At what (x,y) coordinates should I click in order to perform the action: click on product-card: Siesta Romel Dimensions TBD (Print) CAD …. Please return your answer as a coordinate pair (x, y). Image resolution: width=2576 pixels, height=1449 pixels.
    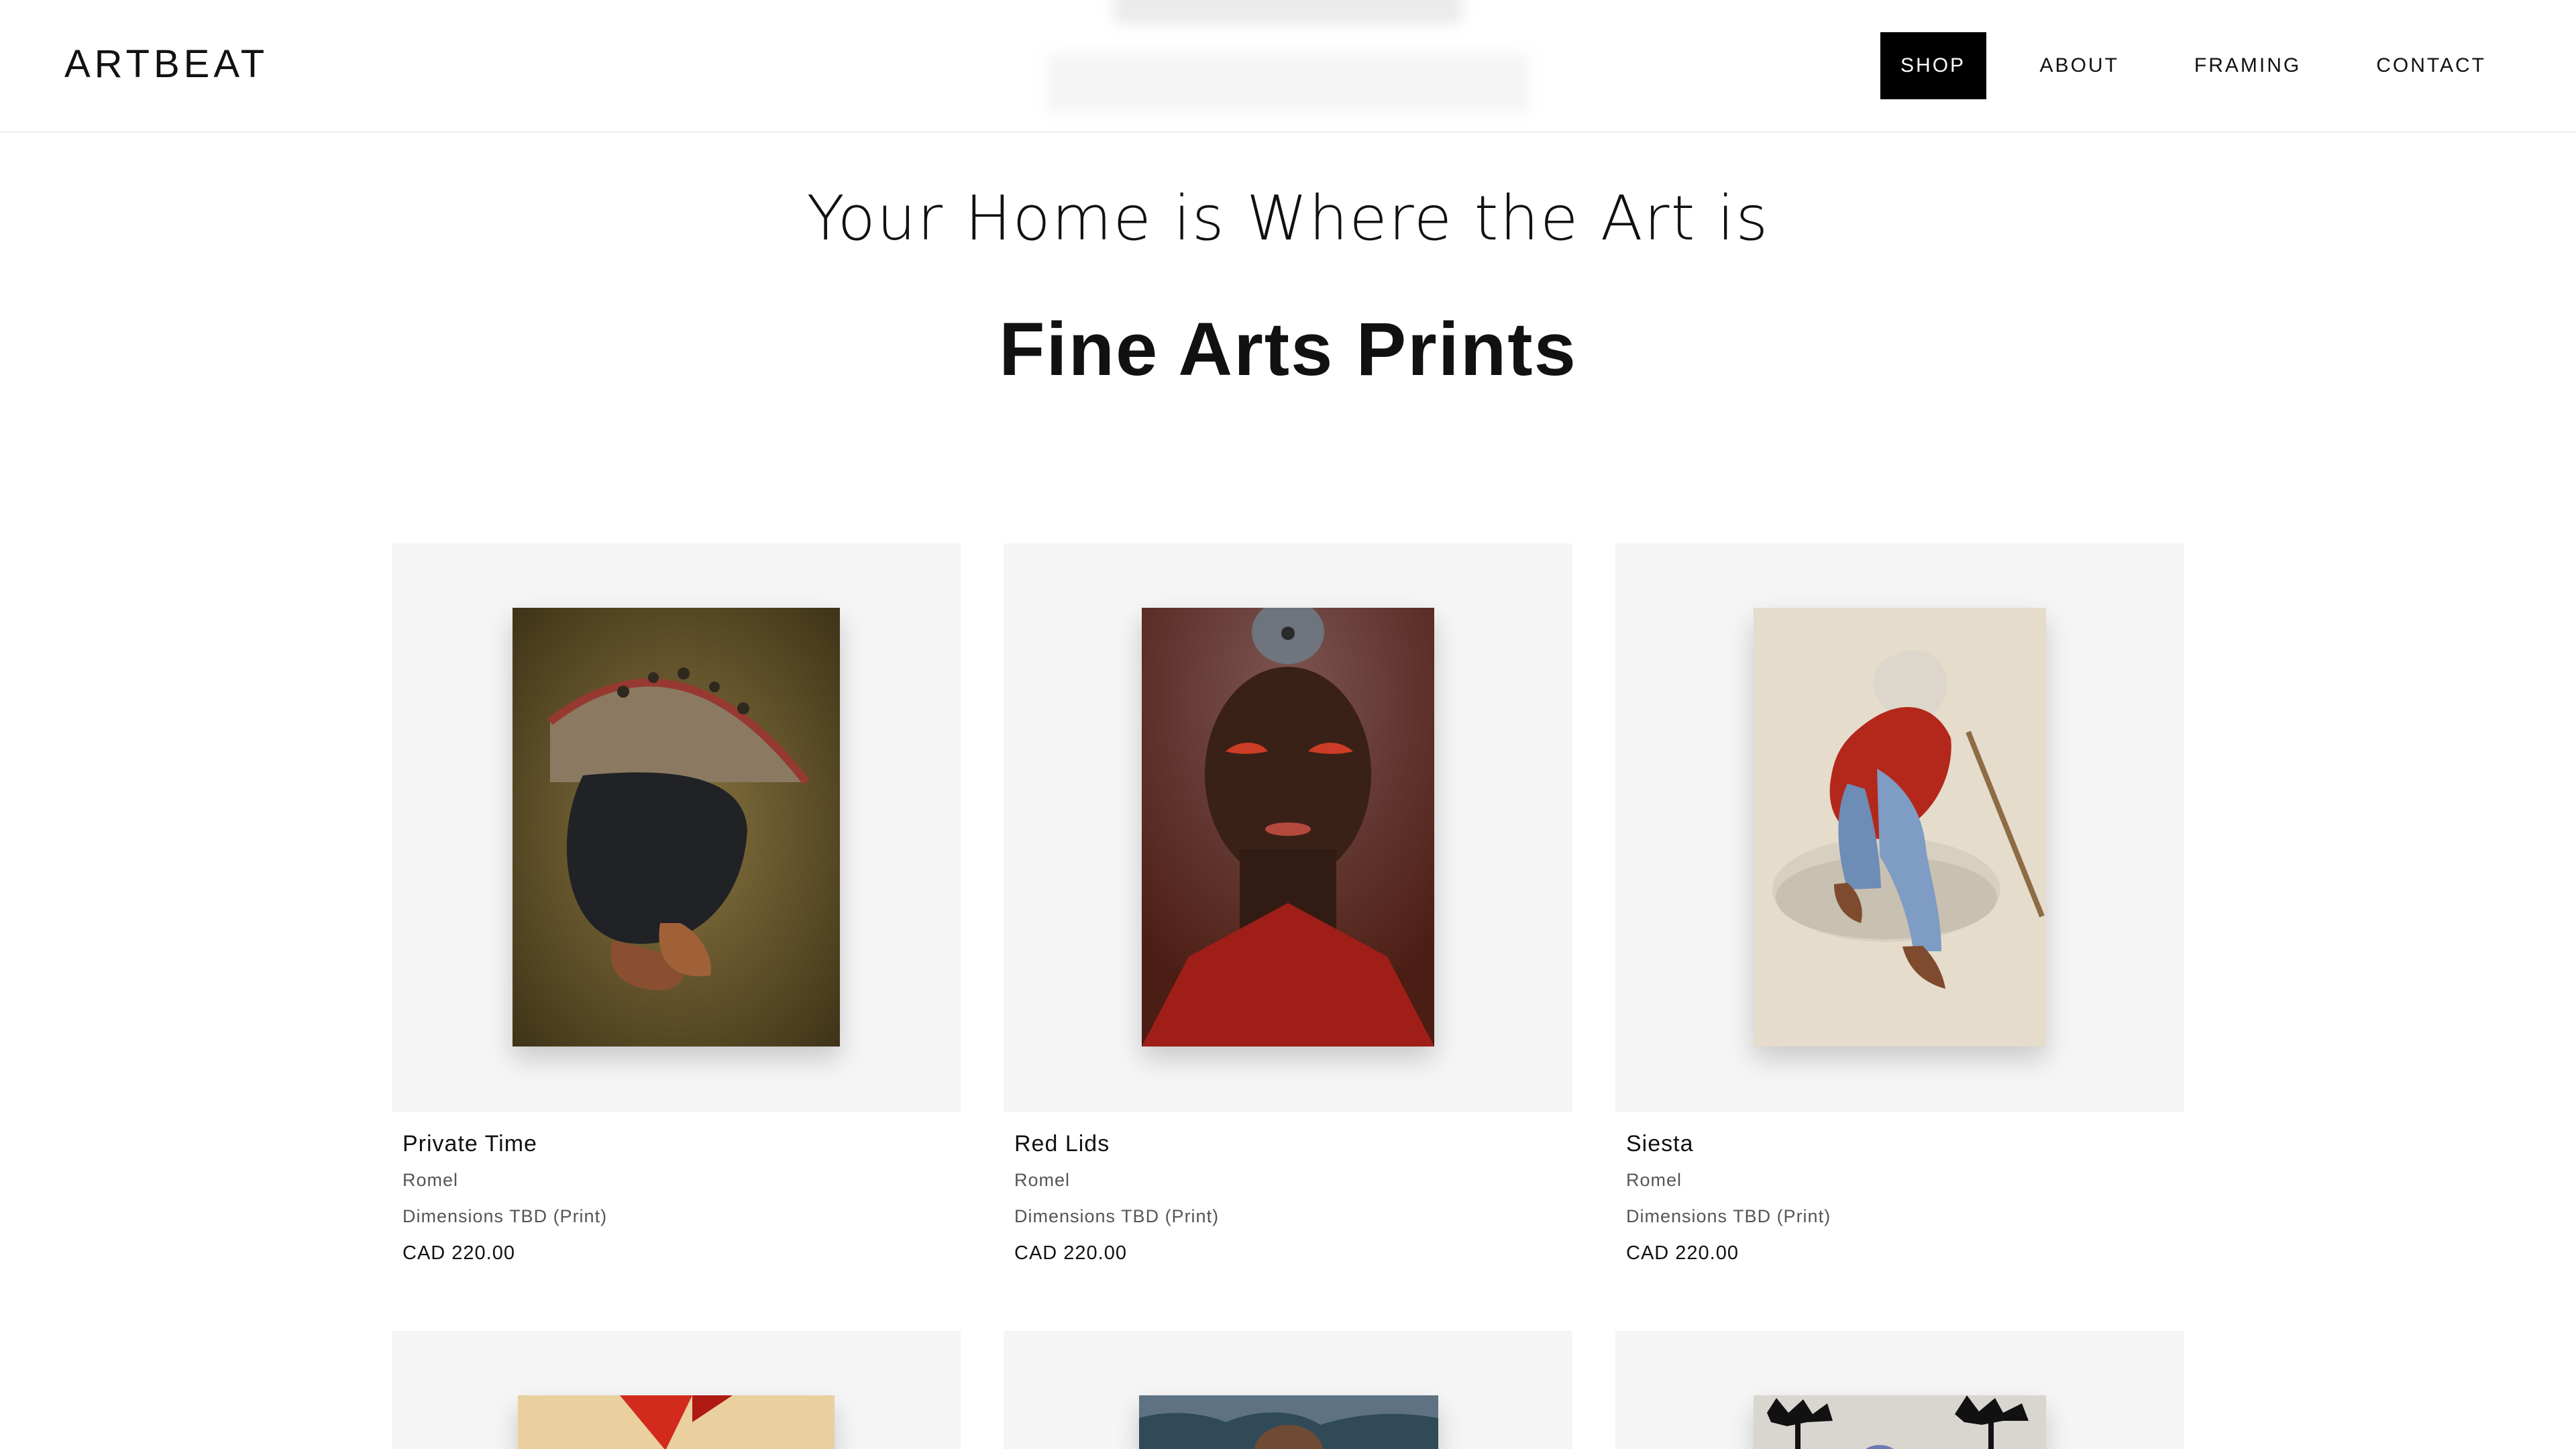
    Looking at the image, I should click on (1899, 903).